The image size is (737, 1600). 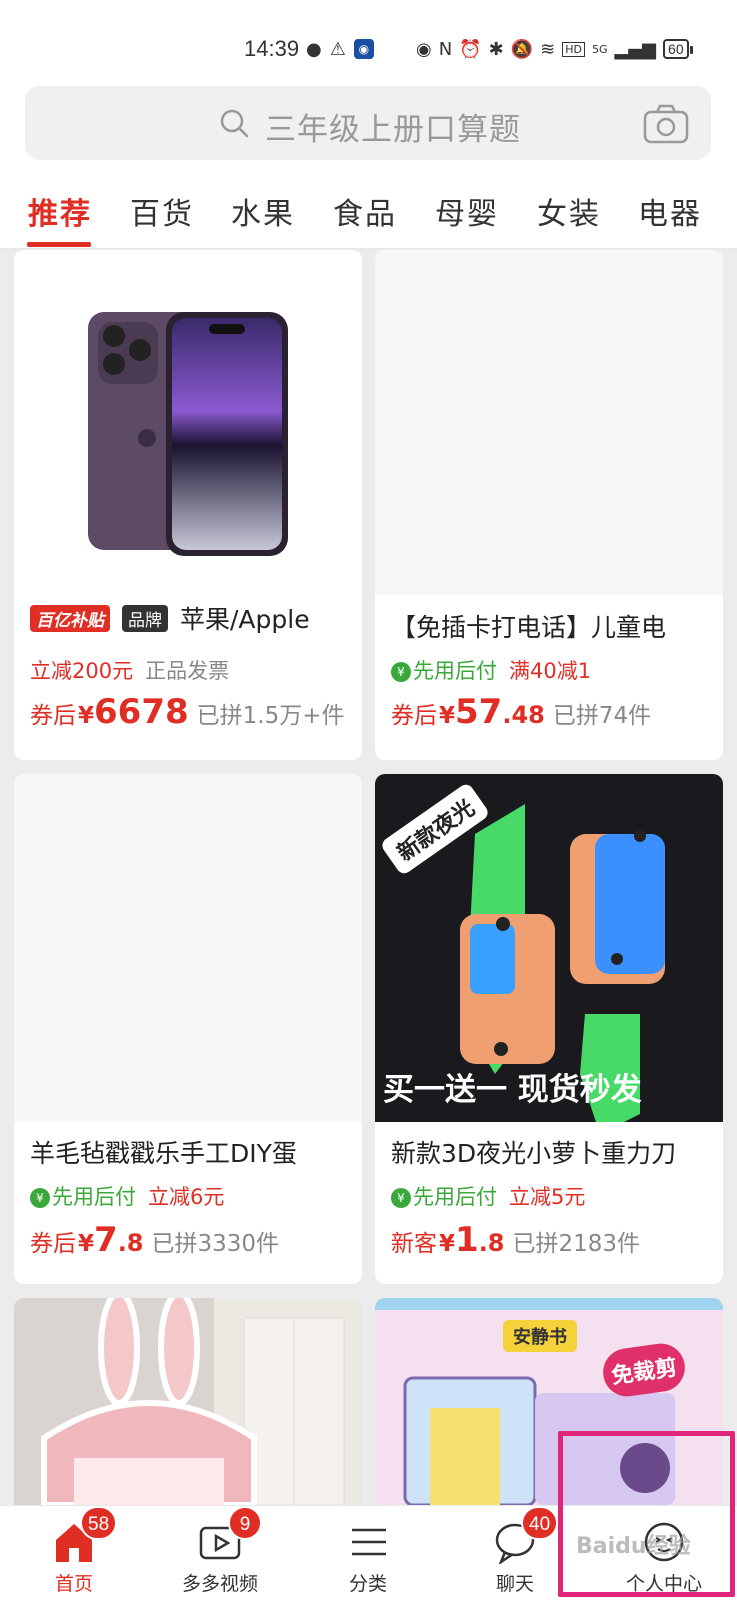 I want to click on brand-badge: 品牌, so click(x=145, y=618).